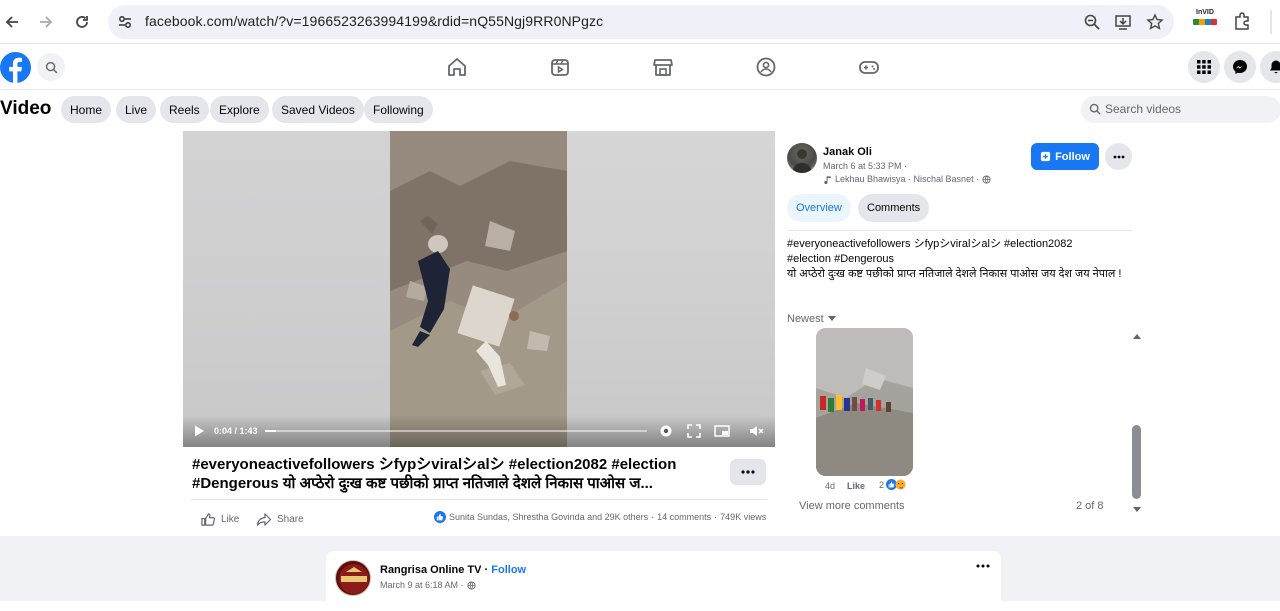  Describe the element at coordinates (353, 578) in the screenshot. I see `page-avatar` at that location.